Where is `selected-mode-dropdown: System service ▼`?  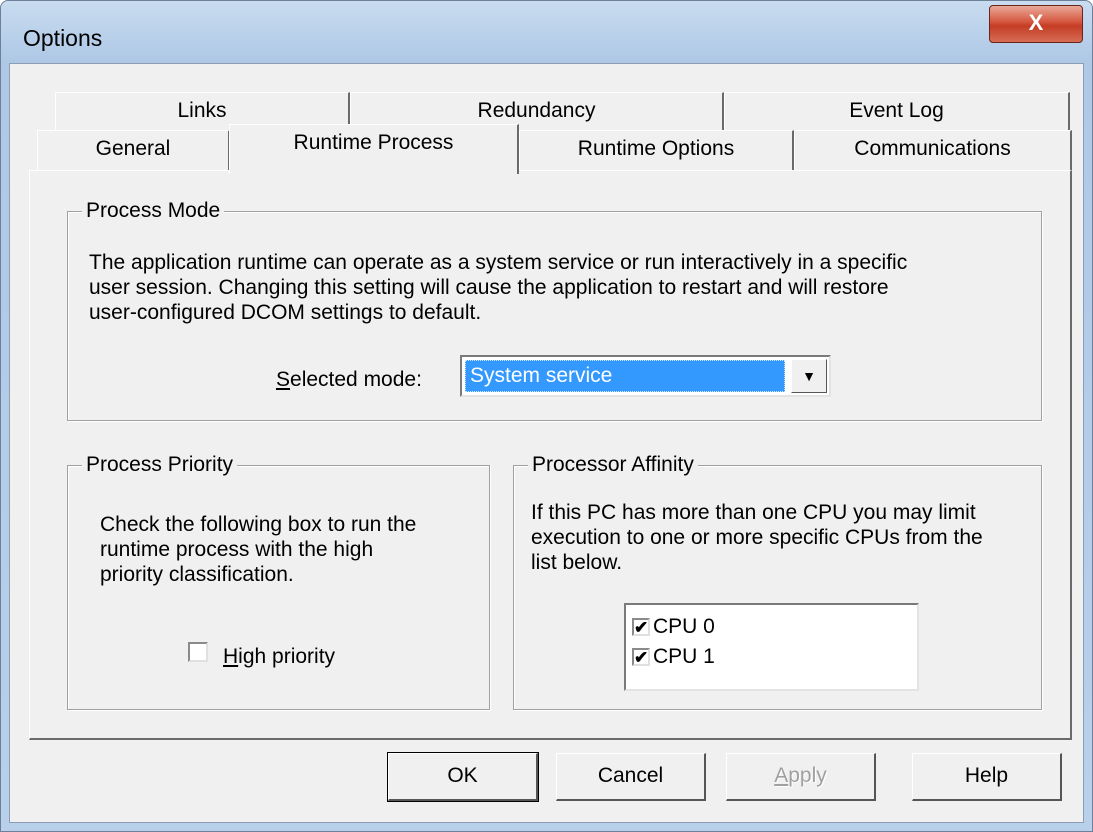
selected-mode-dropdown: System service ▼ is located at coordinates (645, 376).